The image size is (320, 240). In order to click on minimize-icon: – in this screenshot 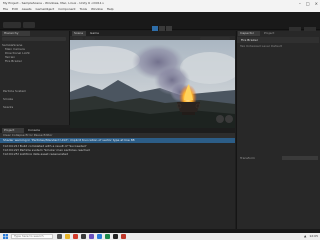, I will do `click(300, 3)`.